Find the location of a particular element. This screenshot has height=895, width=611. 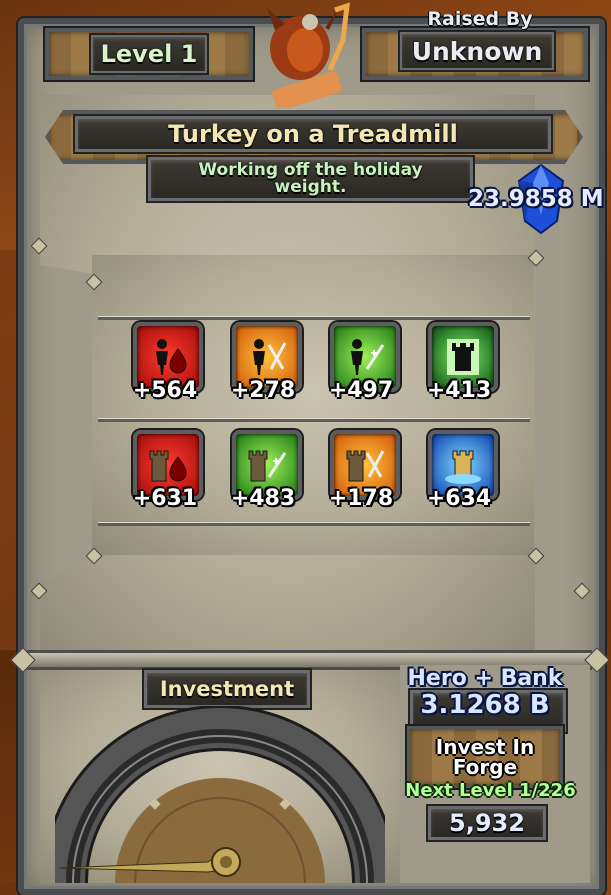

turkey-treadmill-icon is located at coordinates (308, 56).